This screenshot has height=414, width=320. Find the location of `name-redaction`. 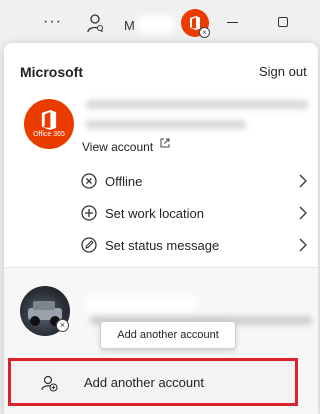

name-redaction is located at coordinates (156, 24).